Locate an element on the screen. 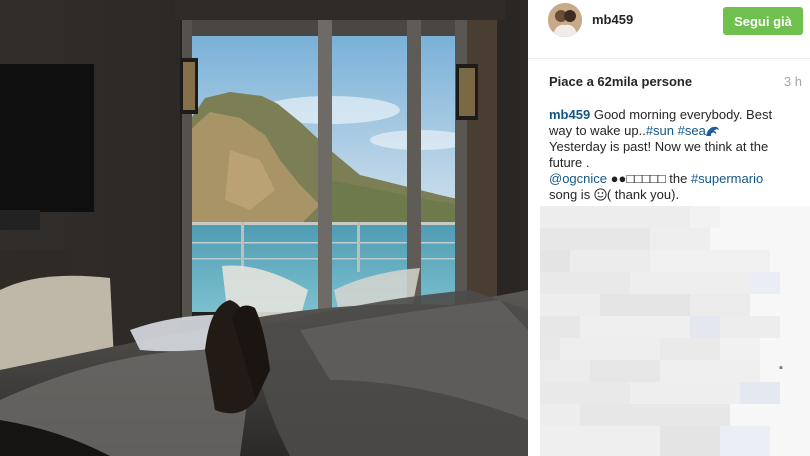  post-time: 3 h is located at coordinates (793, 81).